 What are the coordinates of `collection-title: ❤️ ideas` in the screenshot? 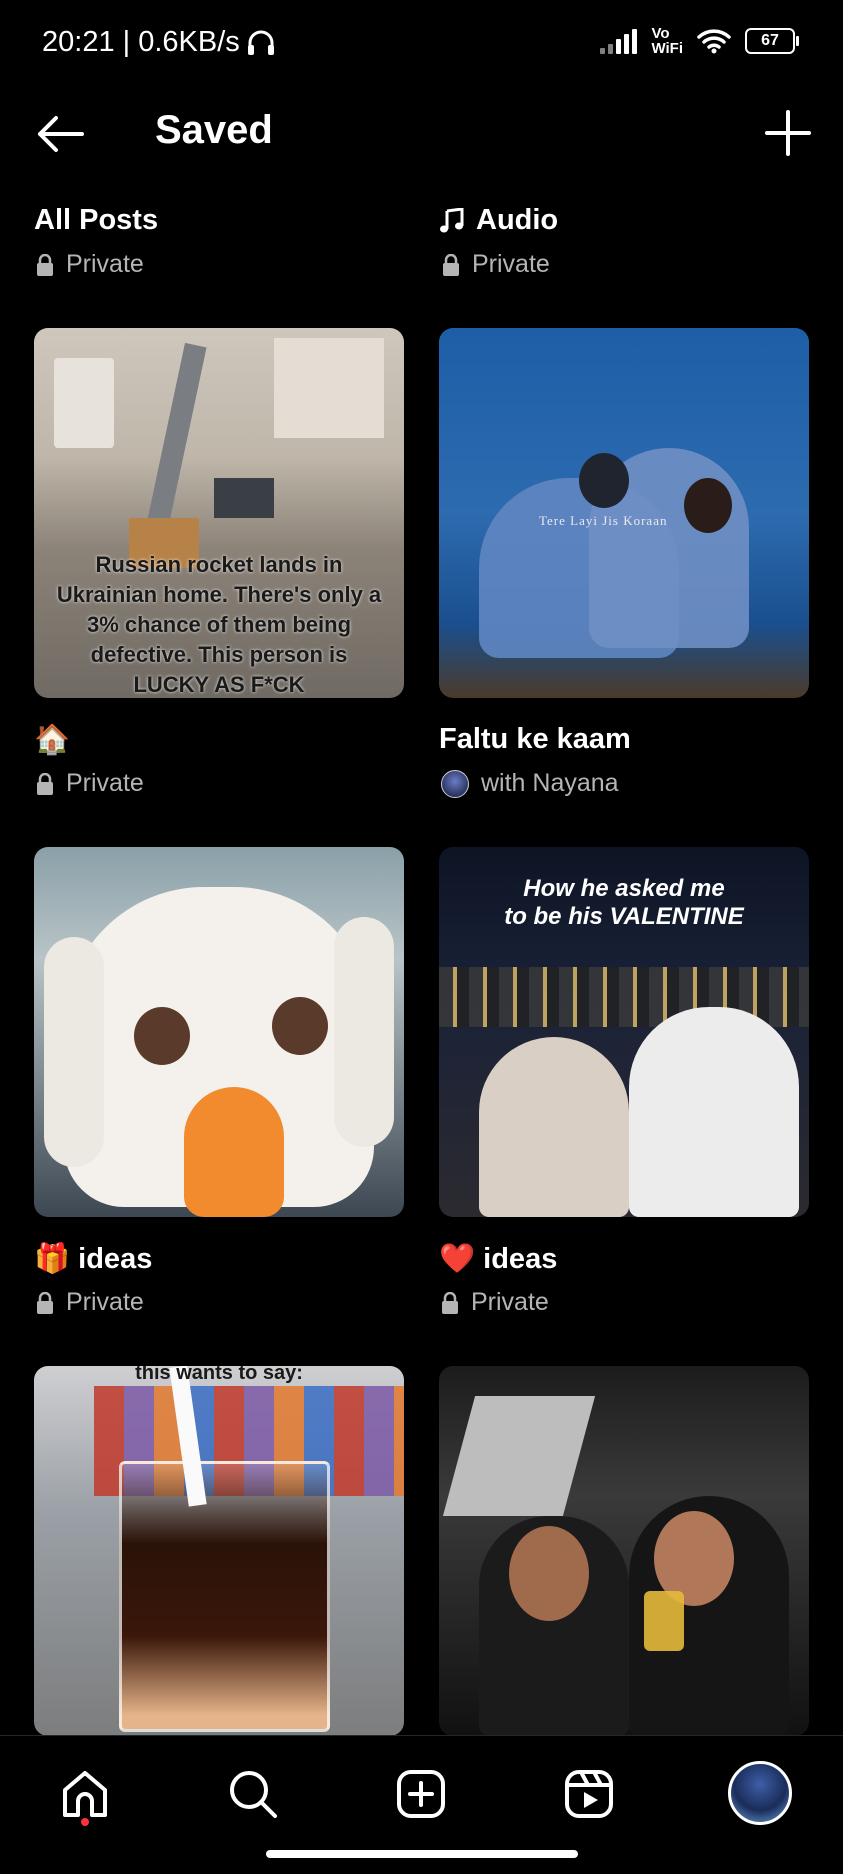 It's located at (498, 1259).